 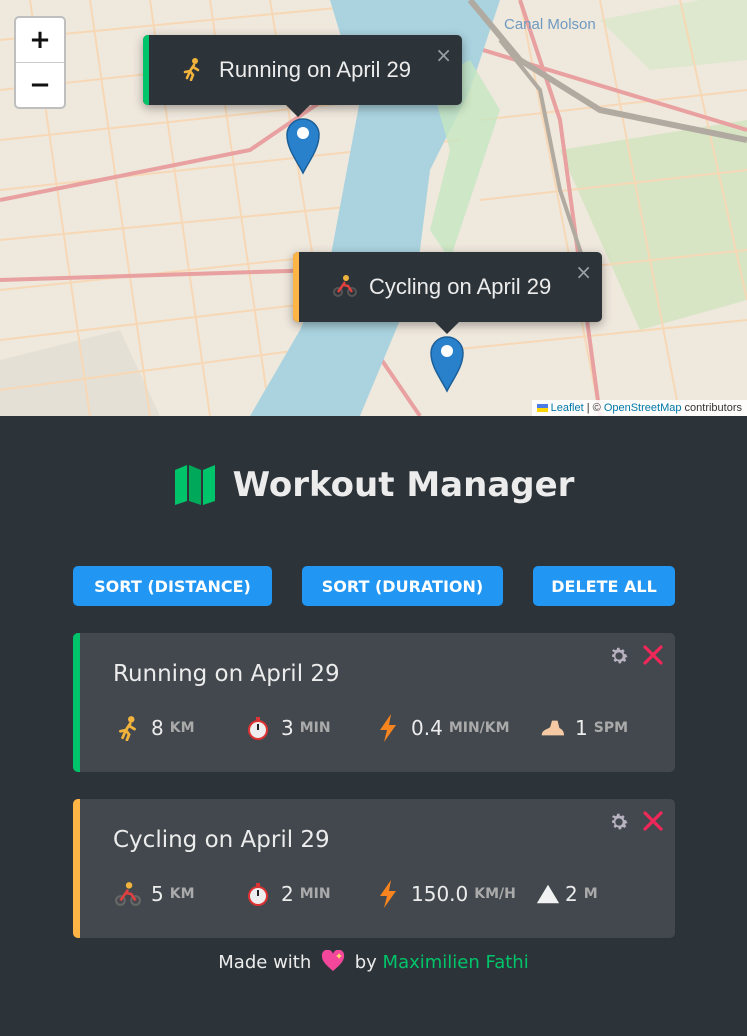 What do you see at coordinates (365, 962) in the screenshot?
I see `footer-by: by` at bounding box center [365, 962].